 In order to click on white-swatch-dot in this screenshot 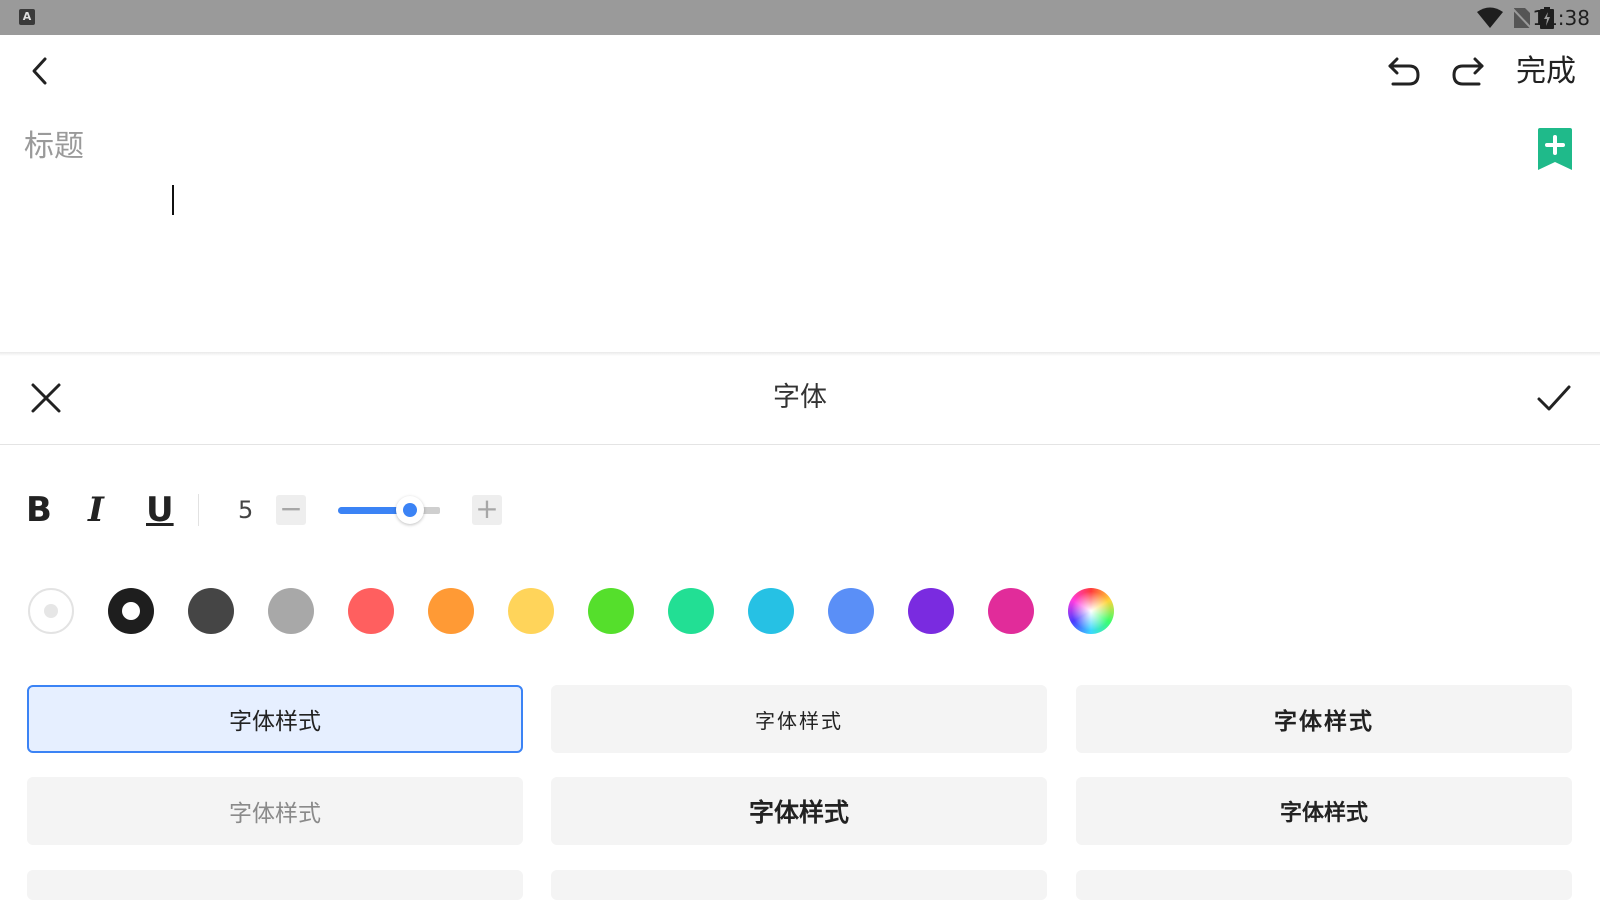, I will do `click(51, 611)`.